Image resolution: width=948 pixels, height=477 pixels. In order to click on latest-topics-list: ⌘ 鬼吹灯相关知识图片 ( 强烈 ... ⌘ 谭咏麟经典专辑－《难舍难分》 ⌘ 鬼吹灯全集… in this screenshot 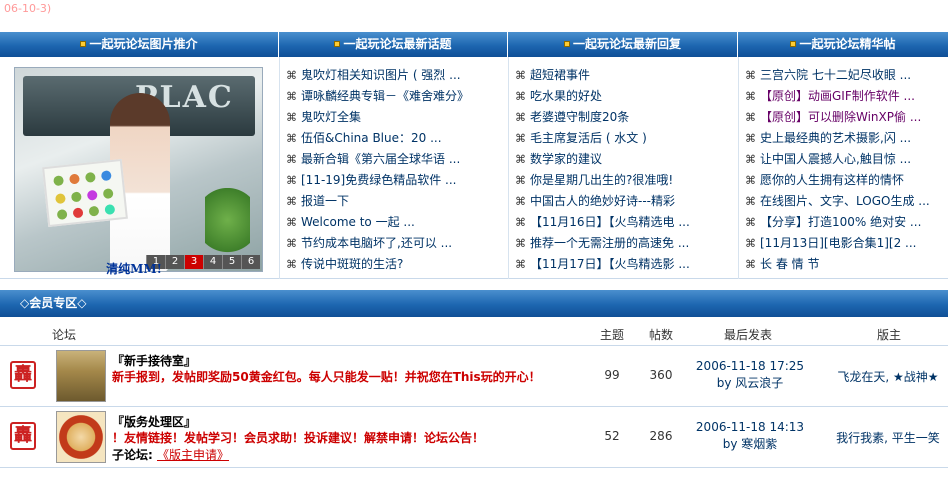, I will do `click(395, 170)`.